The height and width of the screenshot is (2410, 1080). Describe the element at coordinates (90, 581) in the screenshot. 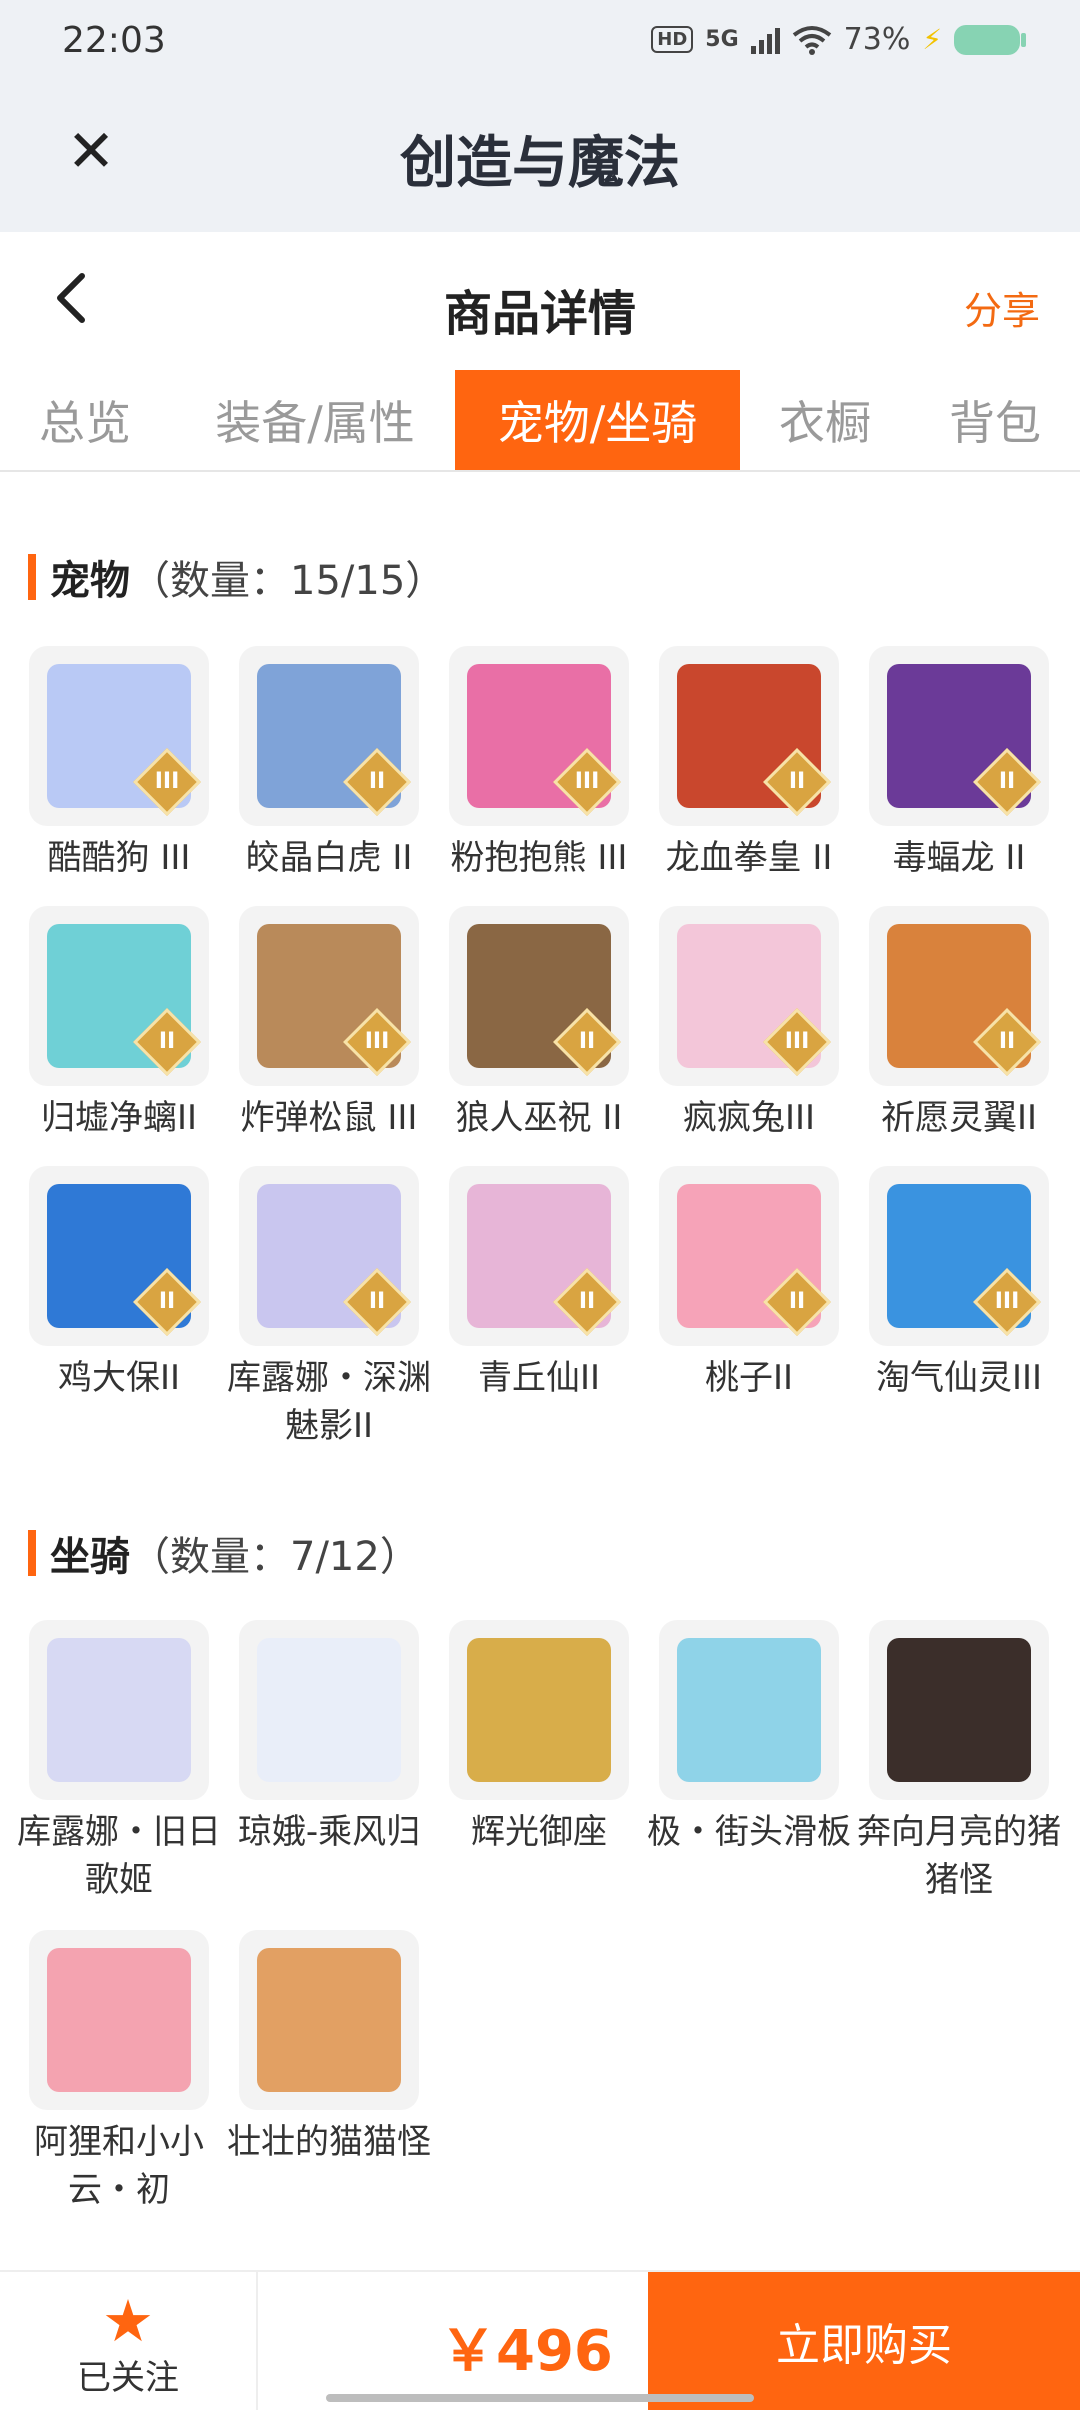

I see `pets-title: 宠物` at that location.